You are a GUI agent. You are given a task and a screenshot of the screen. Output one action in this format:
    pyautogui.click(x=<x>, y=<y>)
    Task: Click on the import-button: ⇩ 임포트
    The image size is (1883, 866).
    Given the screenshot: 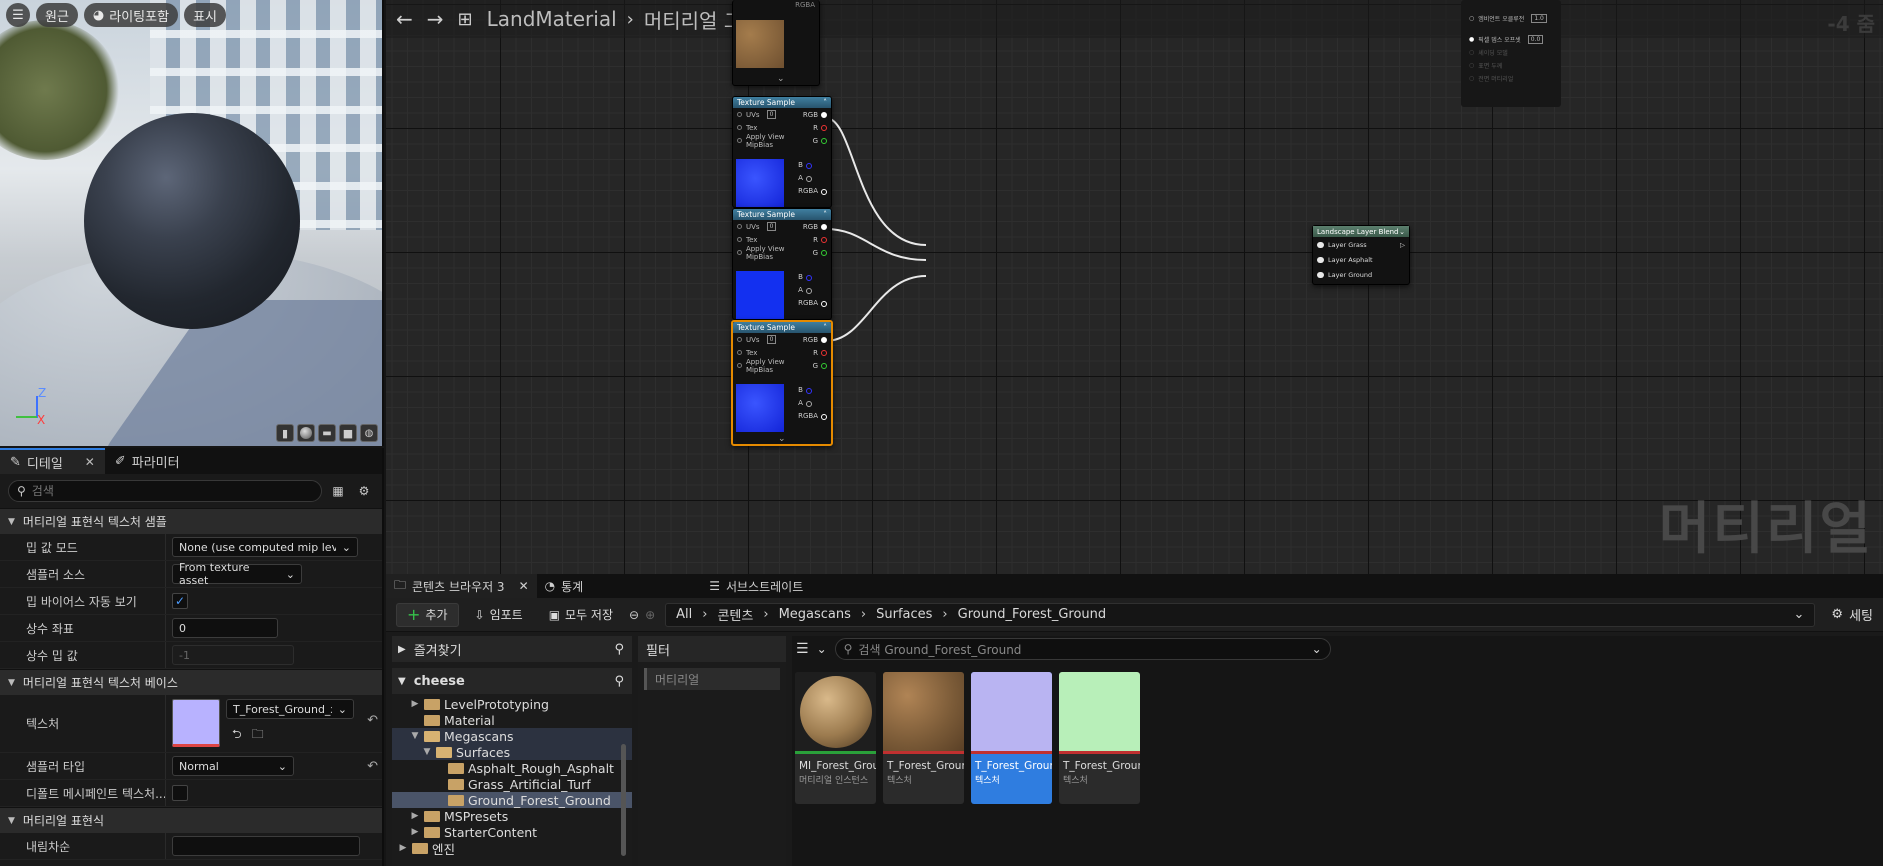 What is the action you would take?
    pyautogui.click(x=499, y=615)
    